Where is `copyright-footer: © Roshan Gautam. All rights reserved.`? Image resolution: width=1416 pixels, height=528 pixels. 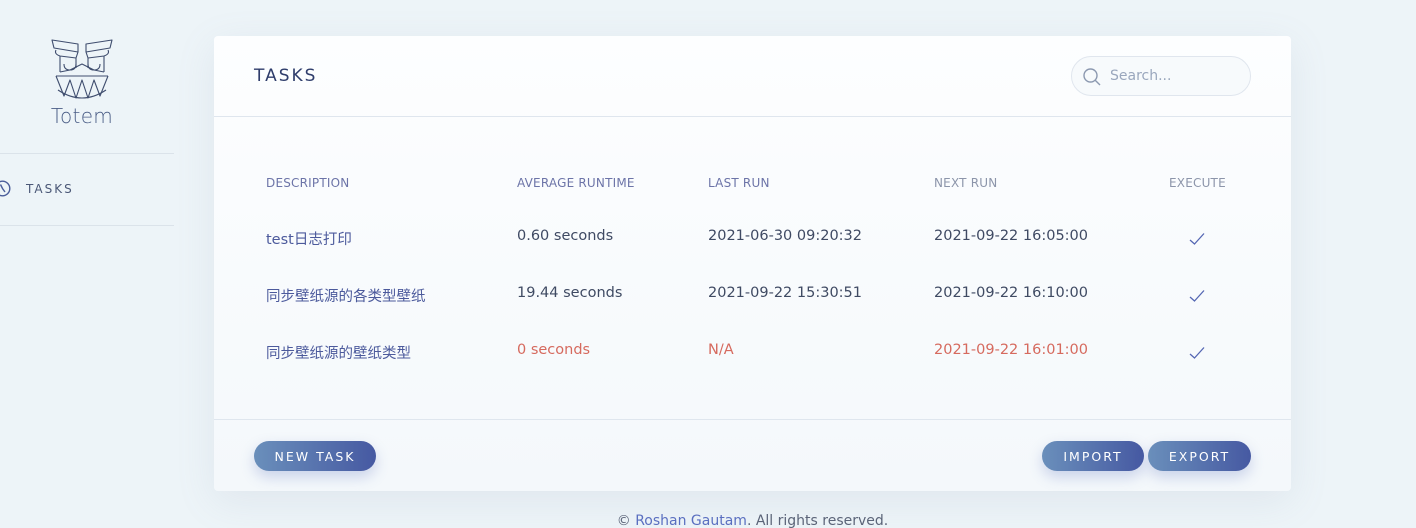 copyright-footer: © Roshan Gautam. All rights reserved. is located at coordinates (708, 520).